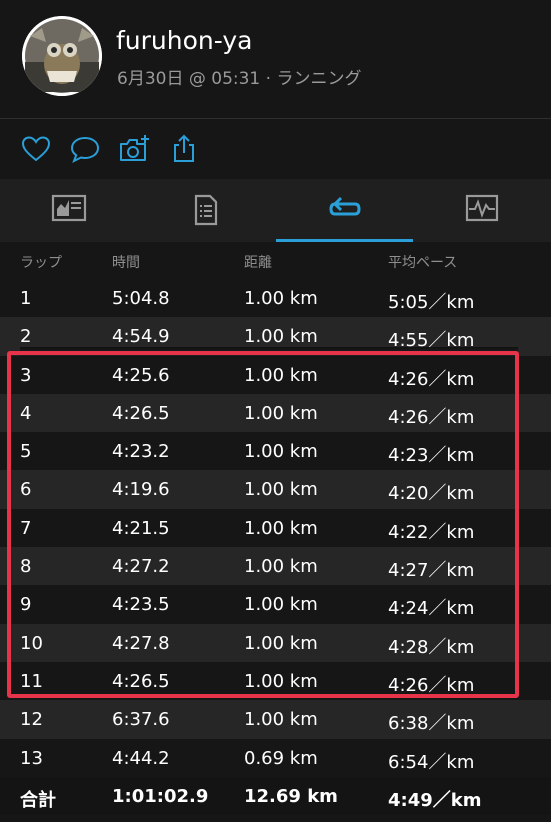  I want to click on lap-number: 1, so click(26, 298).